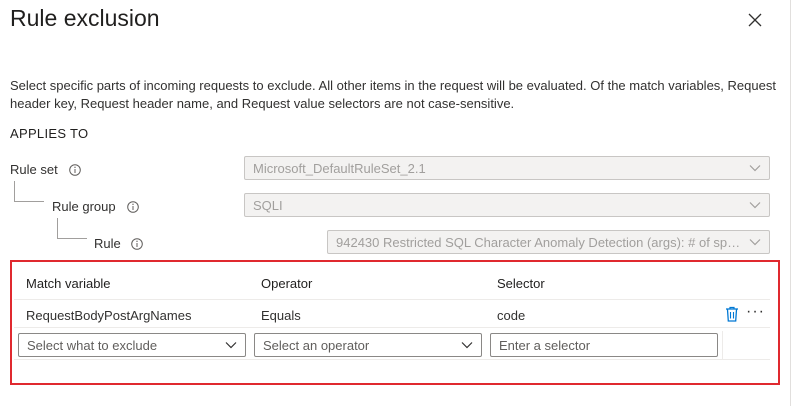 This screenshot has width=793, height=406. I want to click on delete-icon, so click(732, 314).